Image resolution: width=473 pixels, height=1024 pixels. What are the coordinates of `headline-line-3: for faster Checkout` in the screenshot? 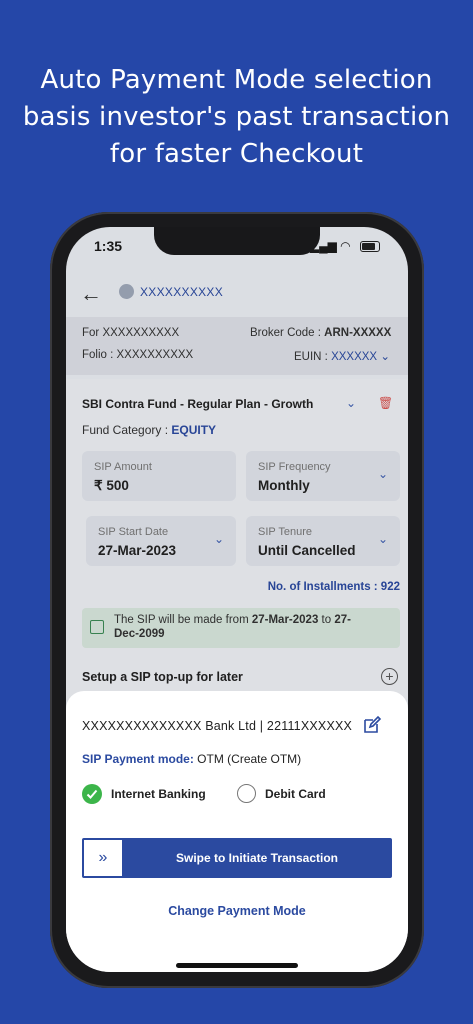 It's located at (236, 154).